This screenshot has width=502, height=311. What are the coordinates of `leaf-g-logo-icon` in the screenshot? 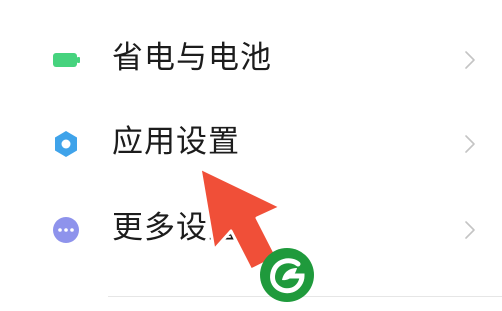 It's located at (287, 275).